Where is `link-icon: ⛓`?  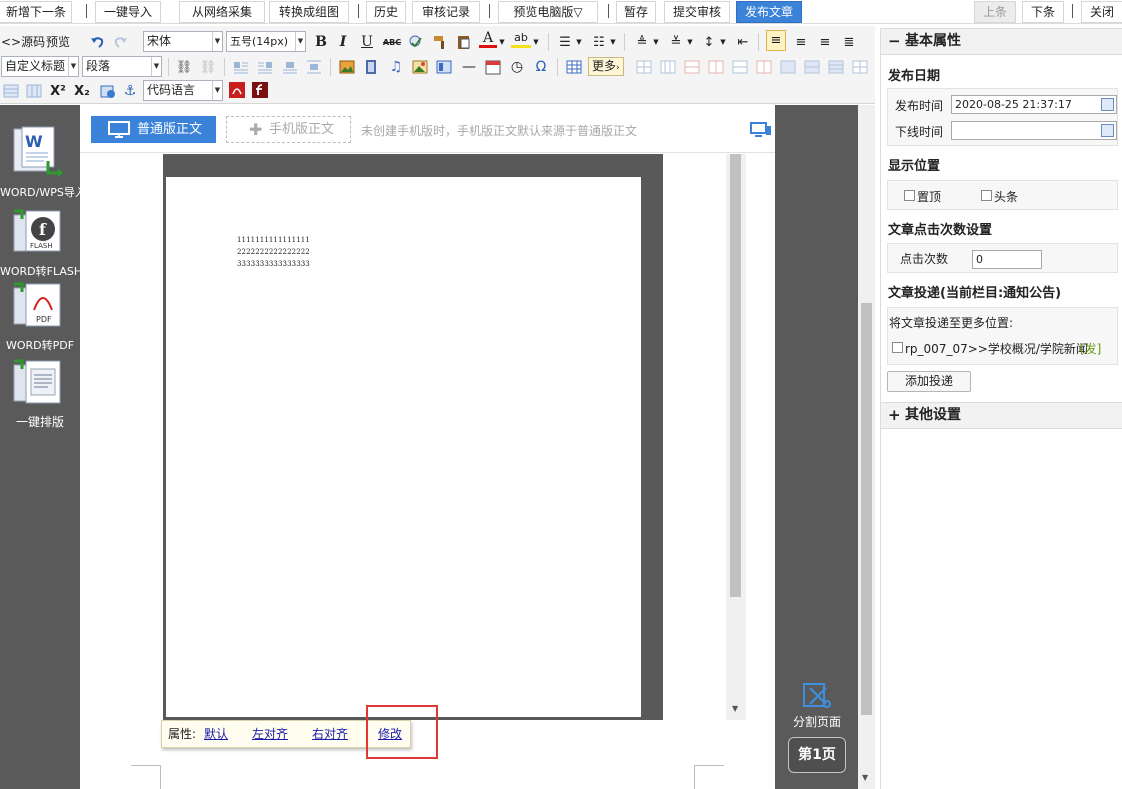 link-icon: ⛓ is located at coordinates (184, 67).